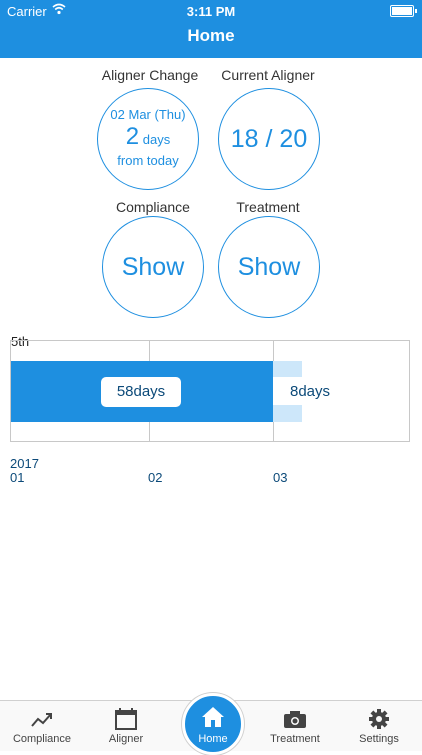 The height and width of the screenshot is (755, 422). What do you see at coordinates (155, 477) in the screenshot?
I see `x-tick-month-02: 02` at bounding box center [155, 477].